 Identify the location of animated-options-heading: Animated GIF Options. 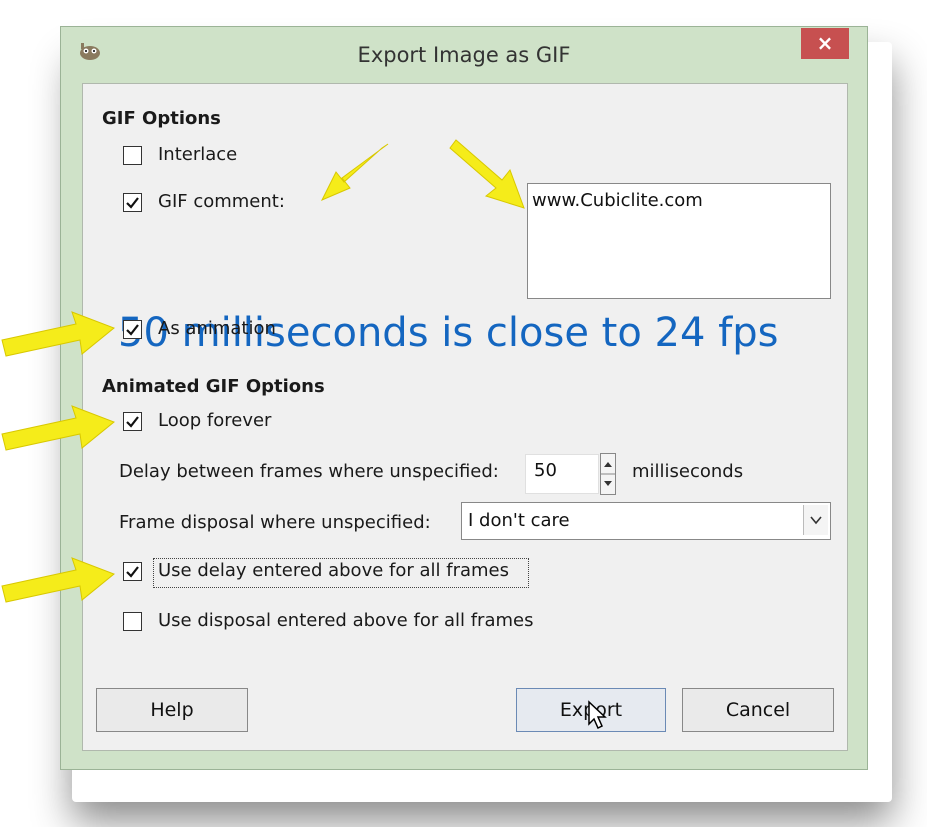
(213, 386).